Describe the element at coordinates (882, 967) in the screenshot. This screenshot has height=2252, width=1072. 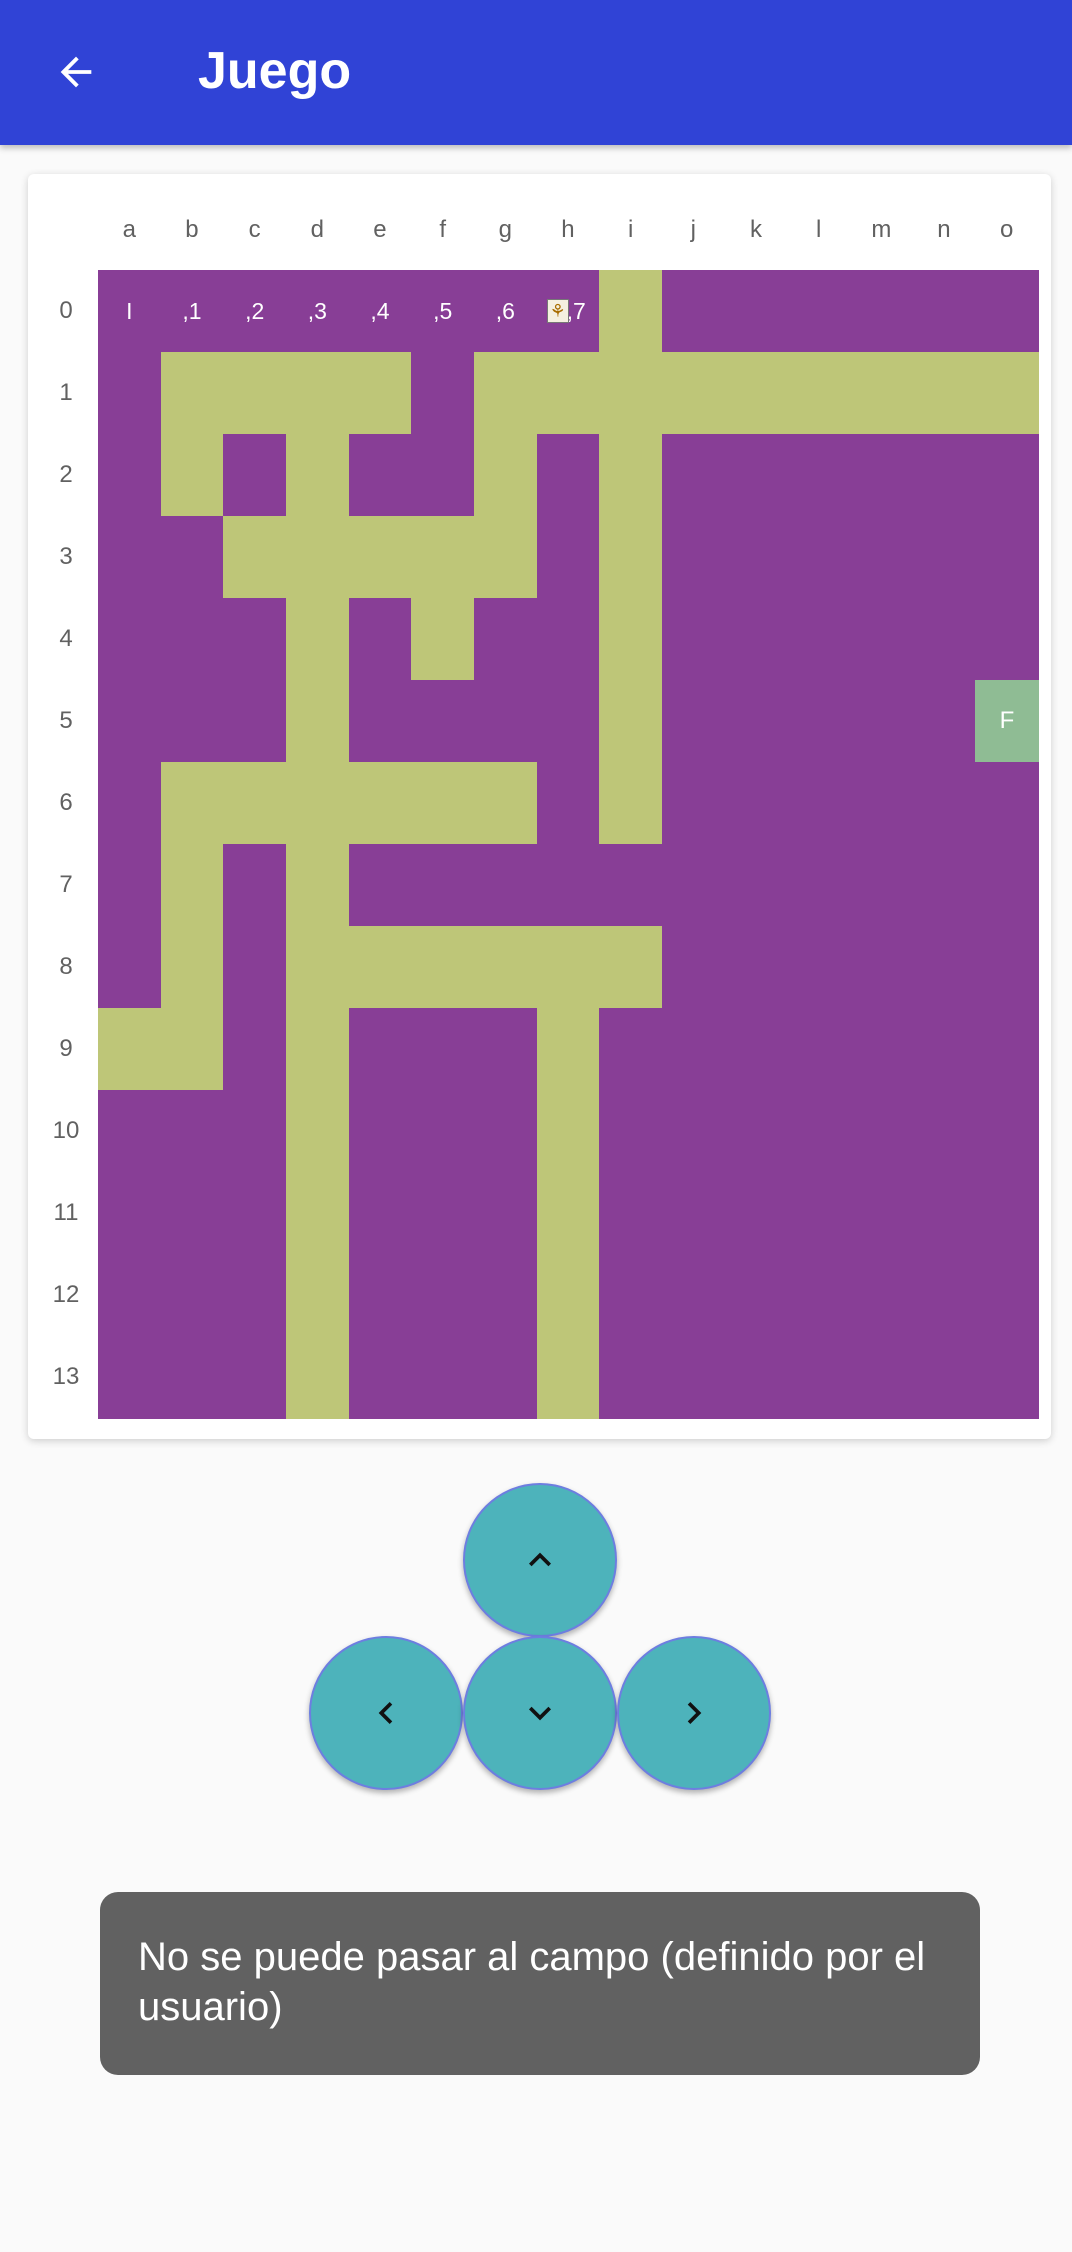
I see `wall-cell-m8` at that location.